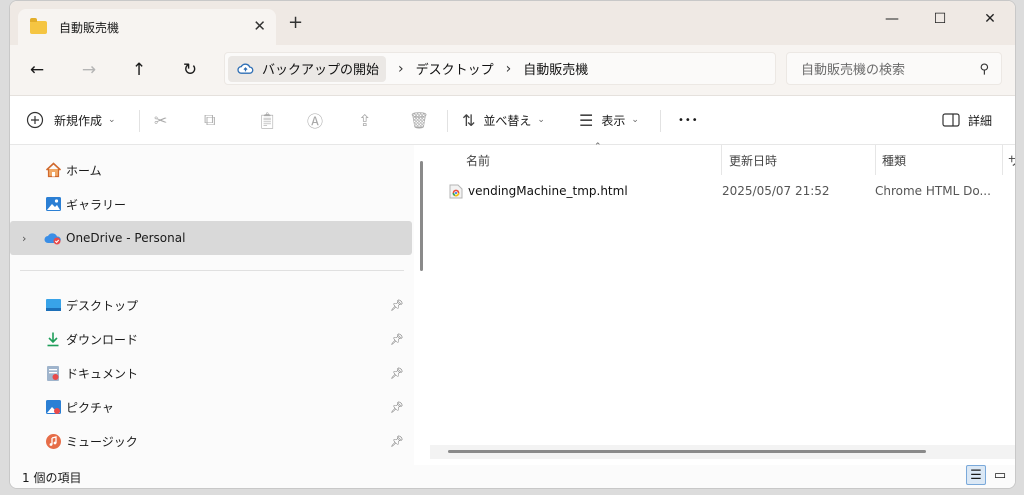  I want to click on sidebar-item-documents: ドキュメント 📌︎, so click(211, 373).